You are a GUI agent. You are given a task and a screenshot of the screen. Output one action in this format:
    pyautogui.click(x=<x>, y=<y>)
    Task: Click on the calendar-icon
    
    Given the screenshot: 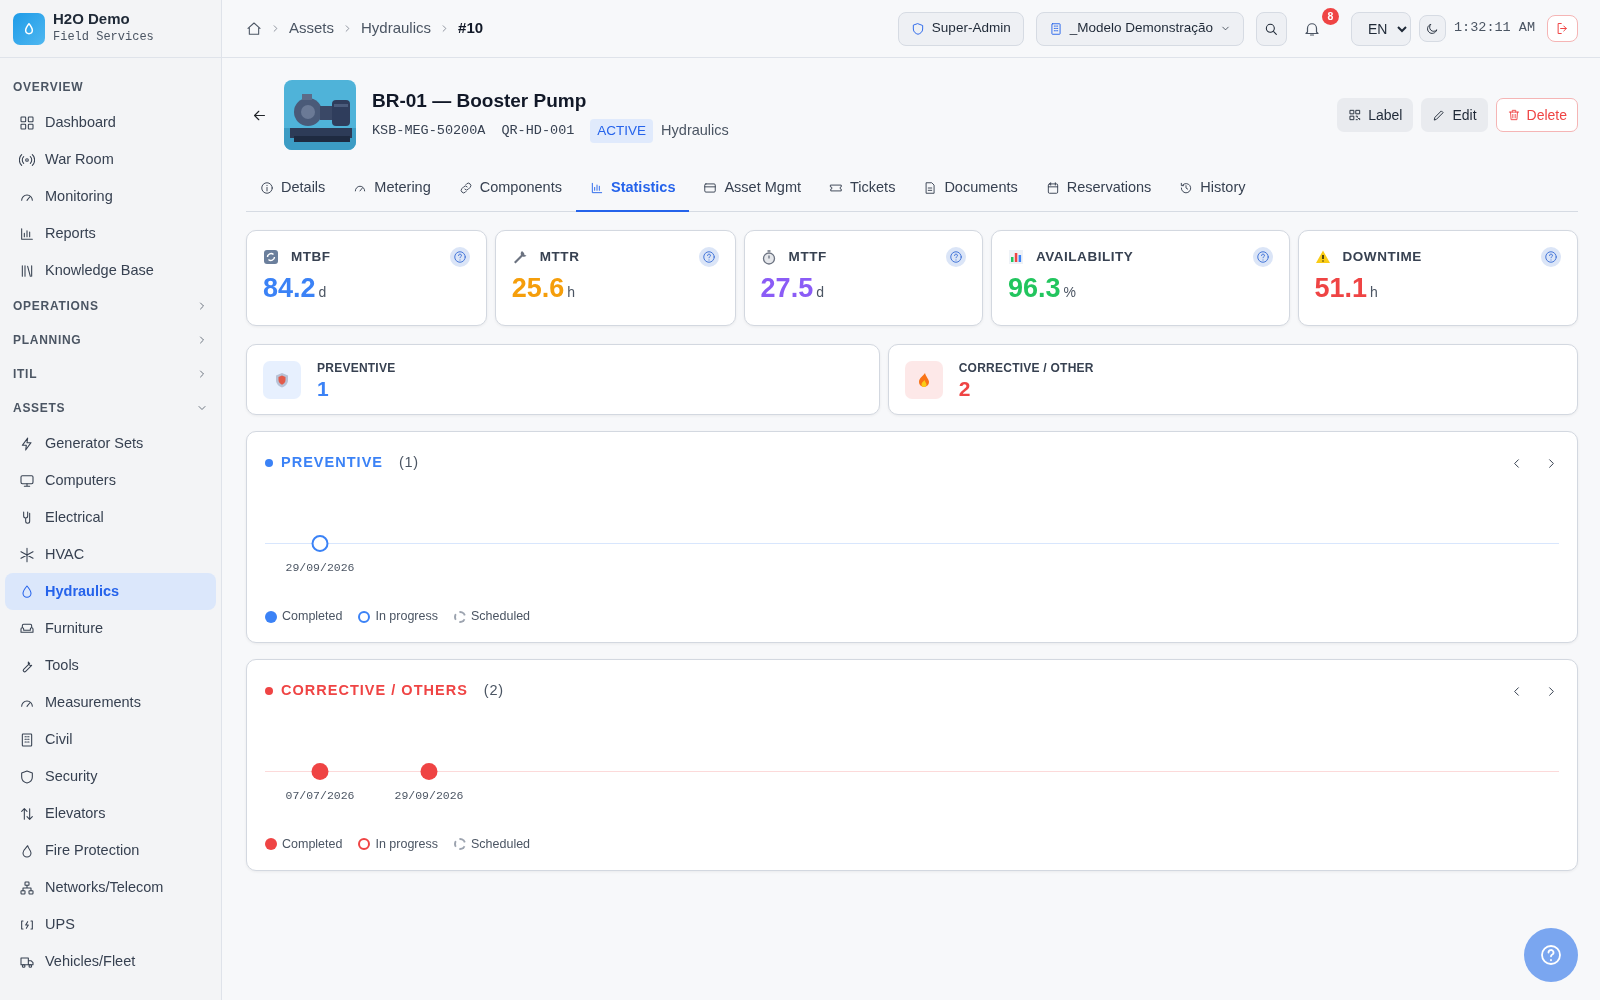 What is the action you would take?
    pyautogui.click(x=1052, y=188)
    